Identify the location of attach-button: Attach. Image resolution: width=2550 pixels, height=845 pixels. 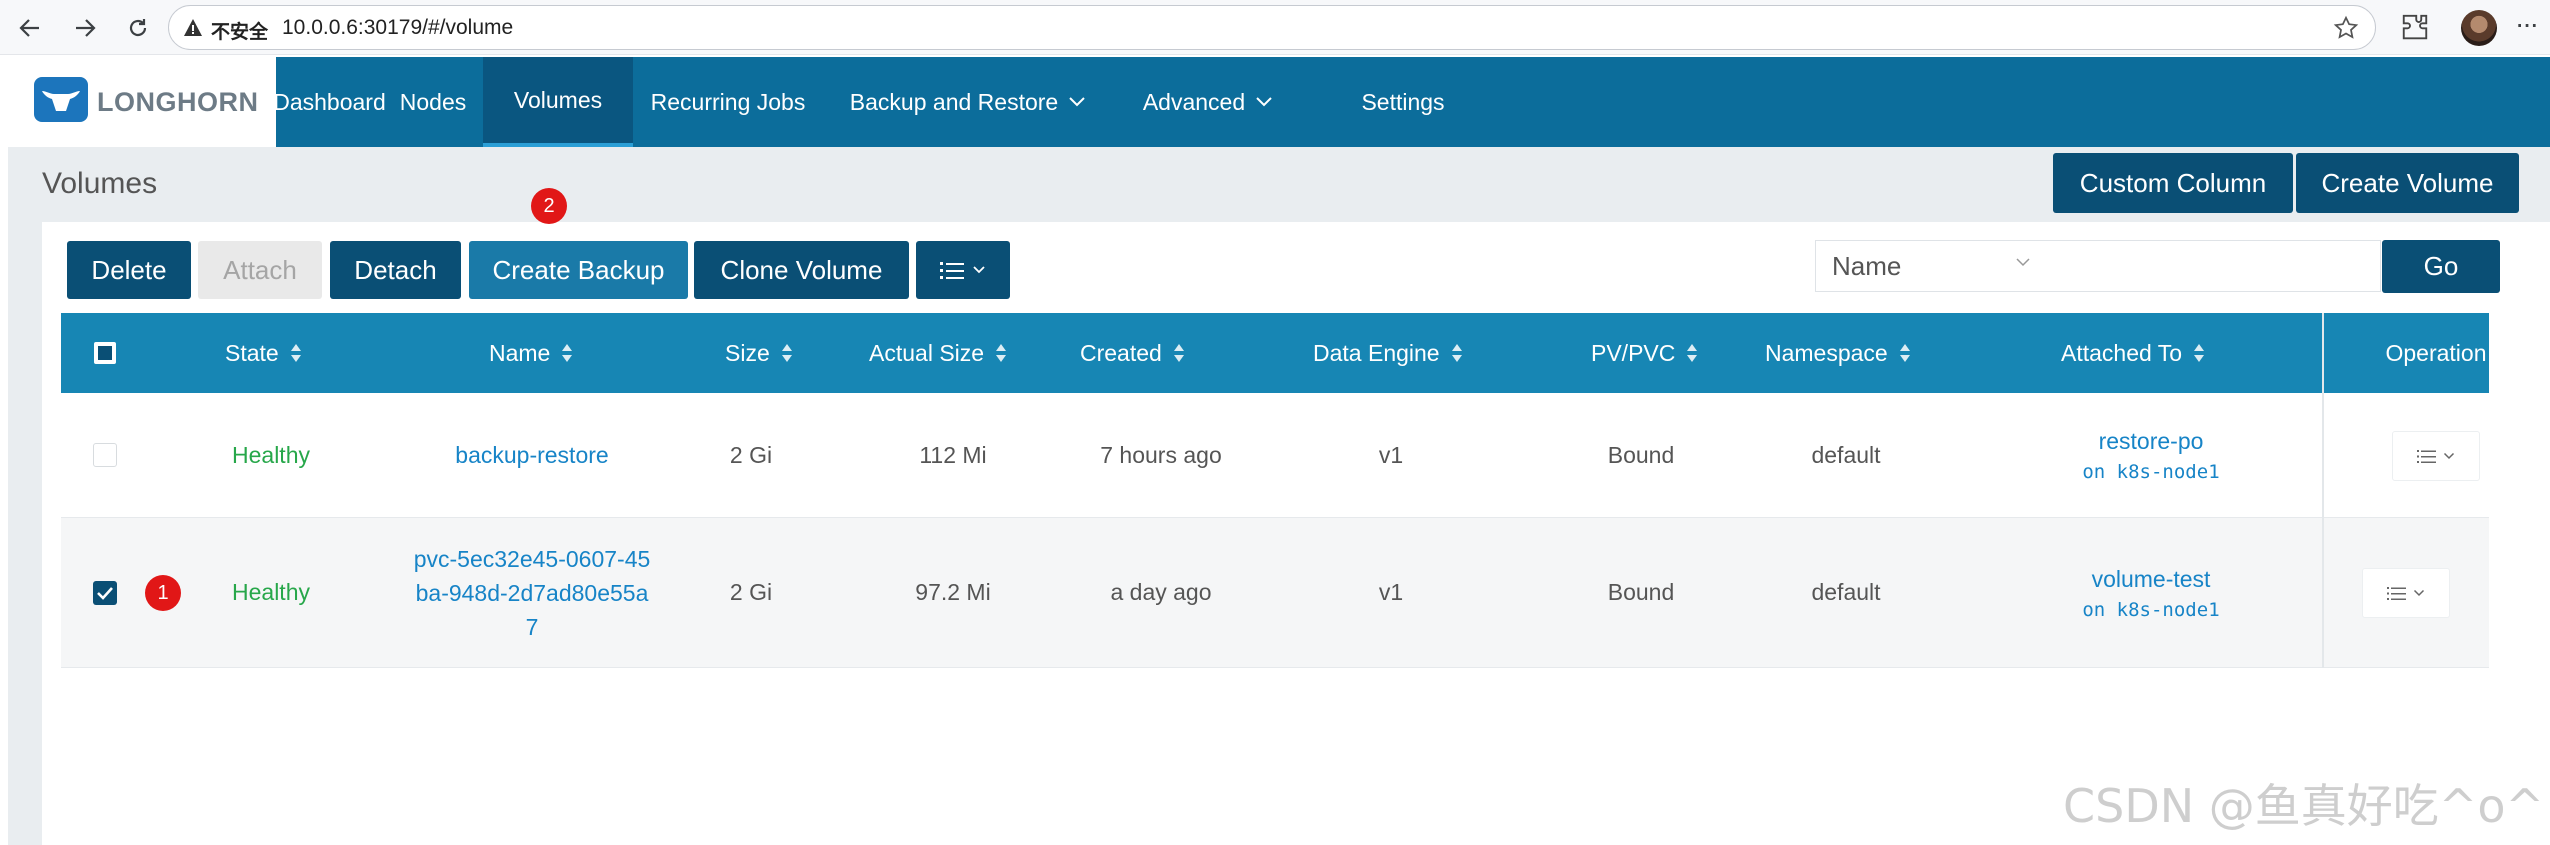
(260, 270).